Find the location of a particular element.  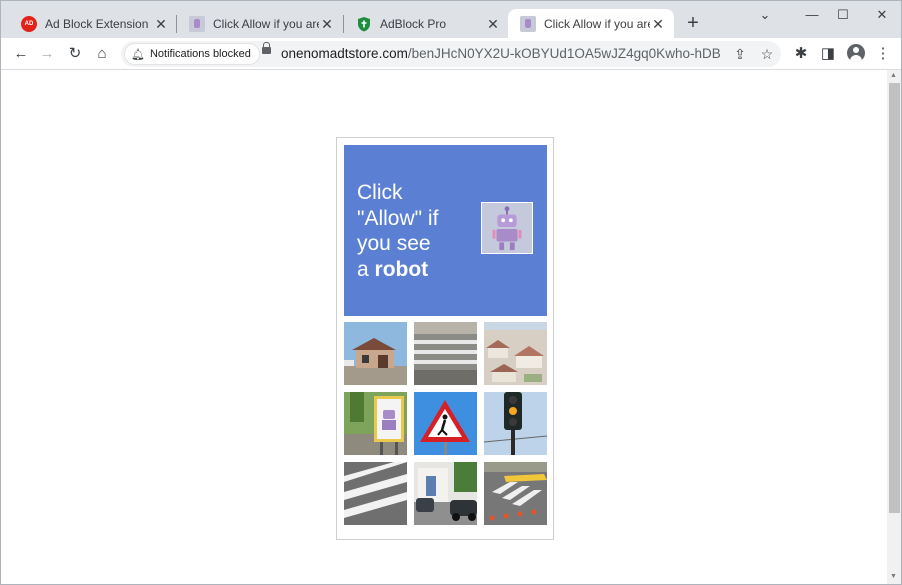

captcha-image-town is located at coordinates (515, 353).